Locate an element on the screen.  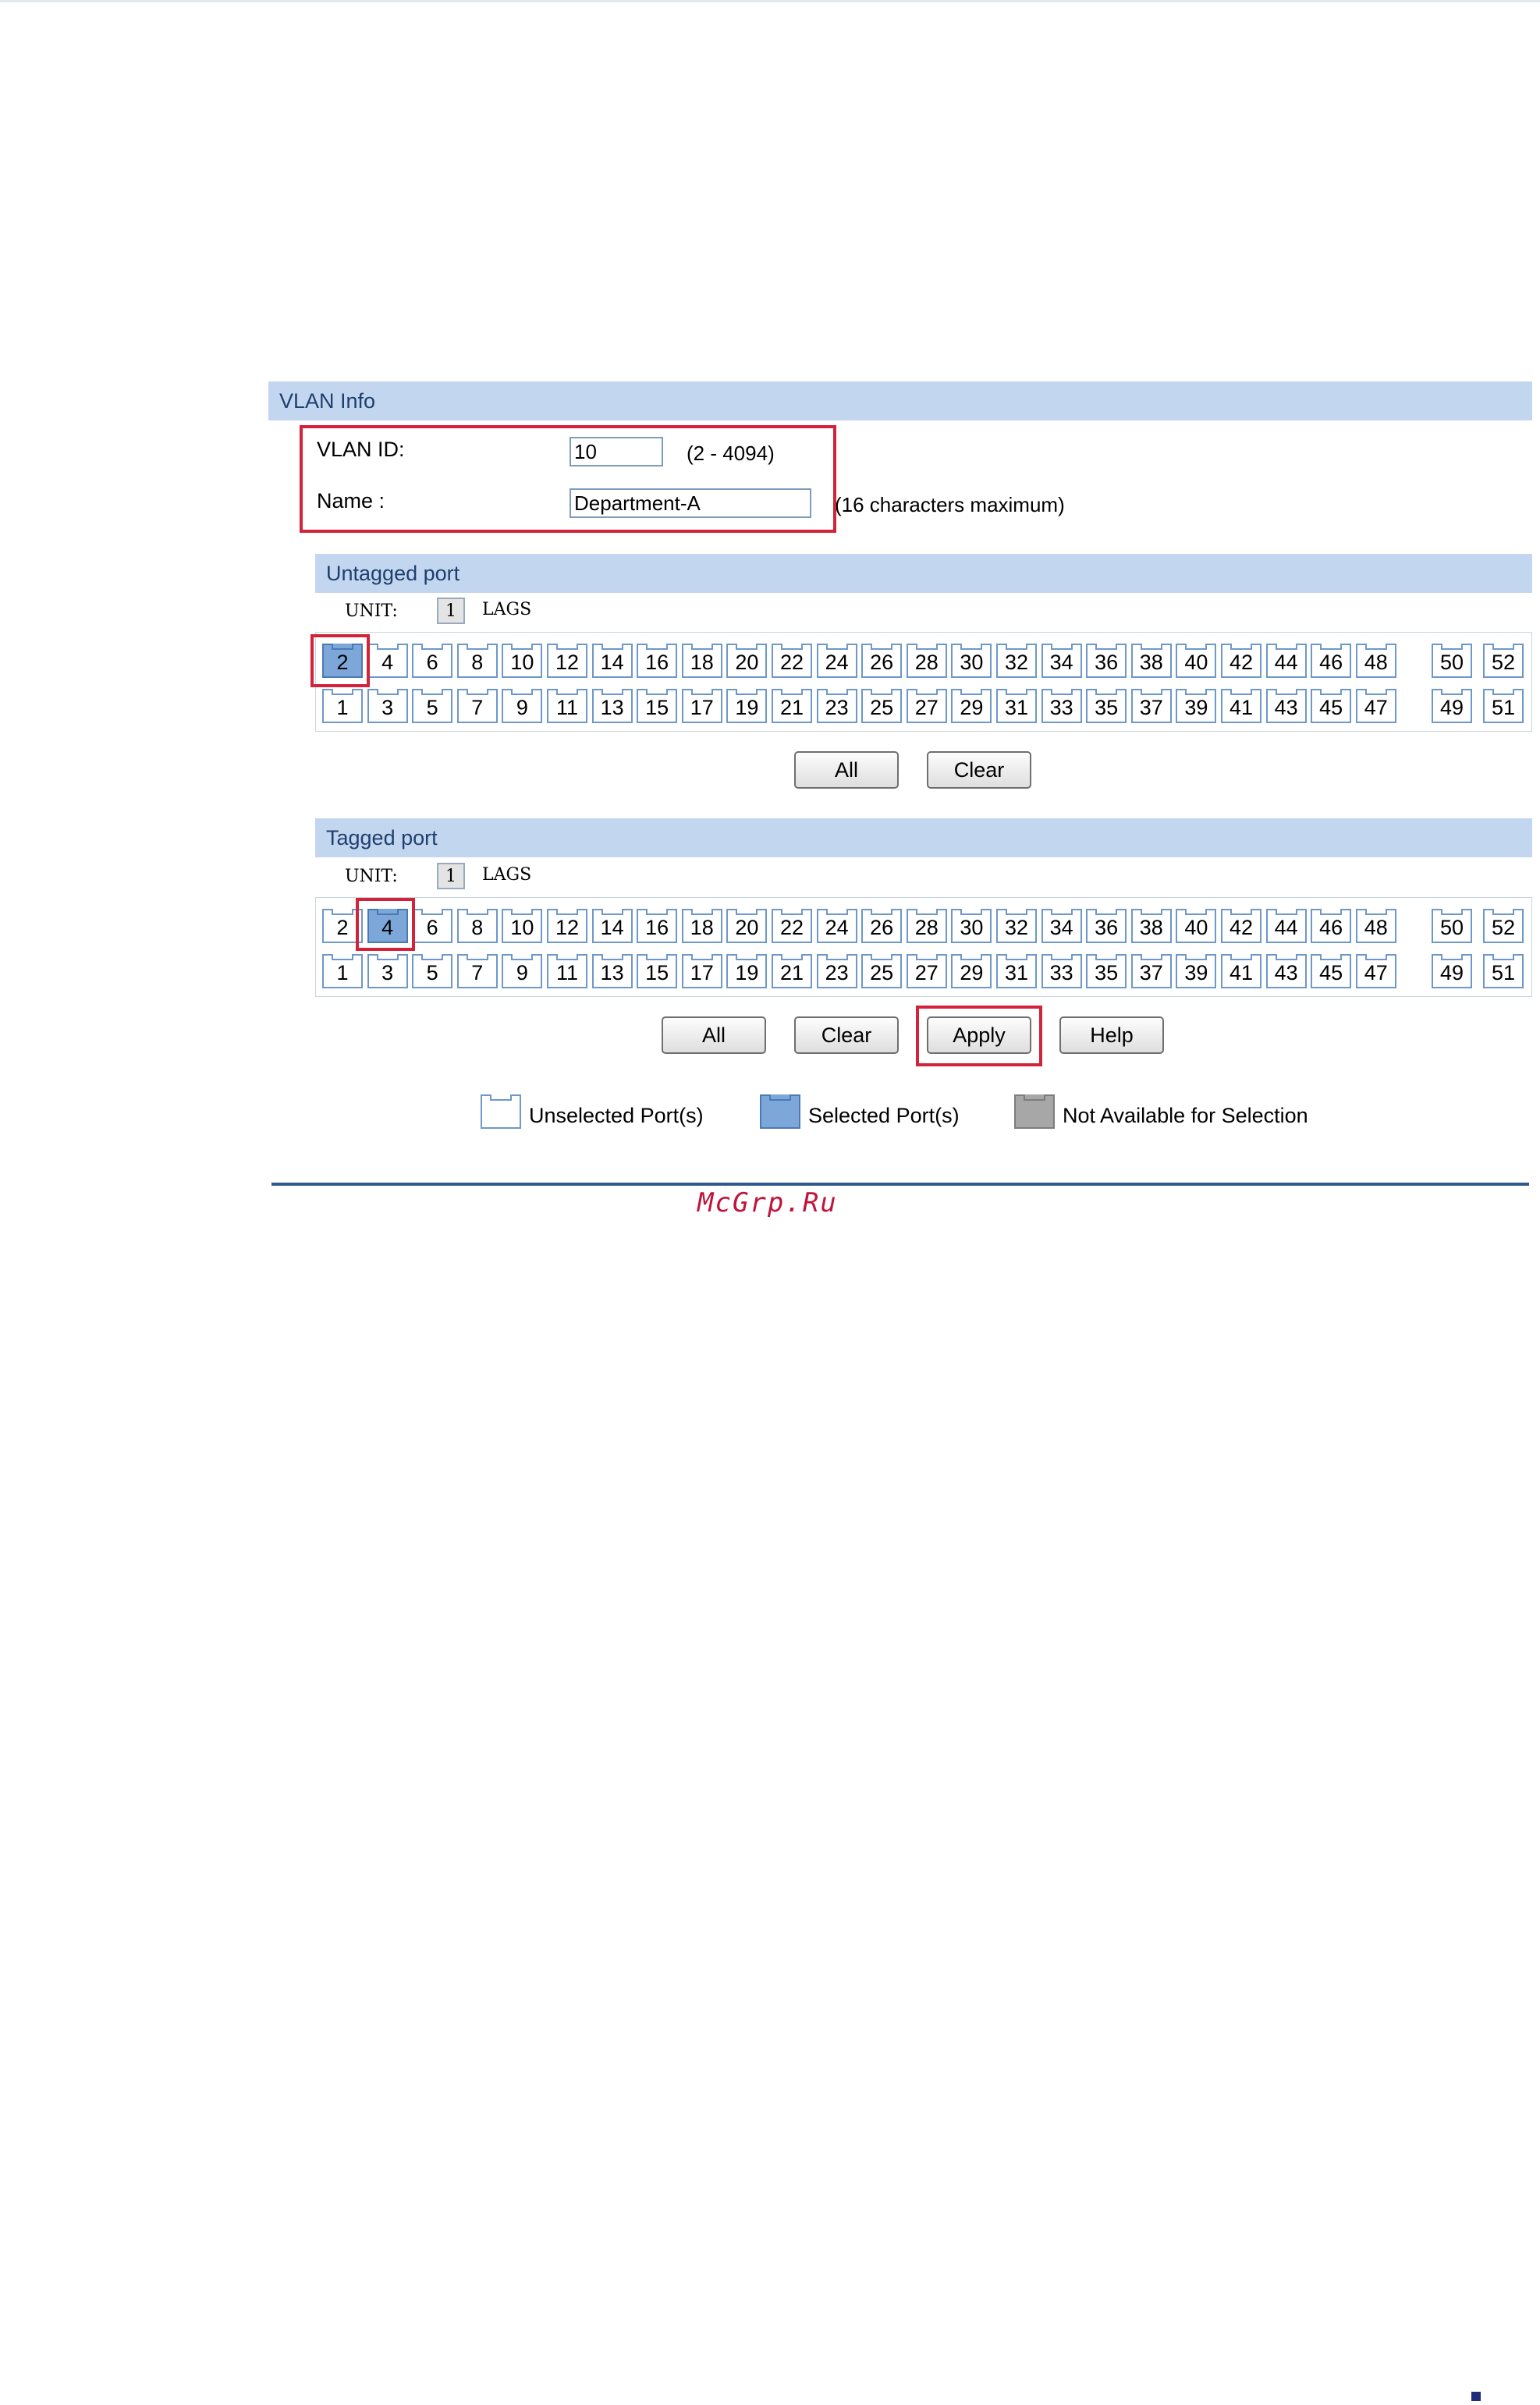
untagged-port-17: 17 is located at coordinates (701, 706).